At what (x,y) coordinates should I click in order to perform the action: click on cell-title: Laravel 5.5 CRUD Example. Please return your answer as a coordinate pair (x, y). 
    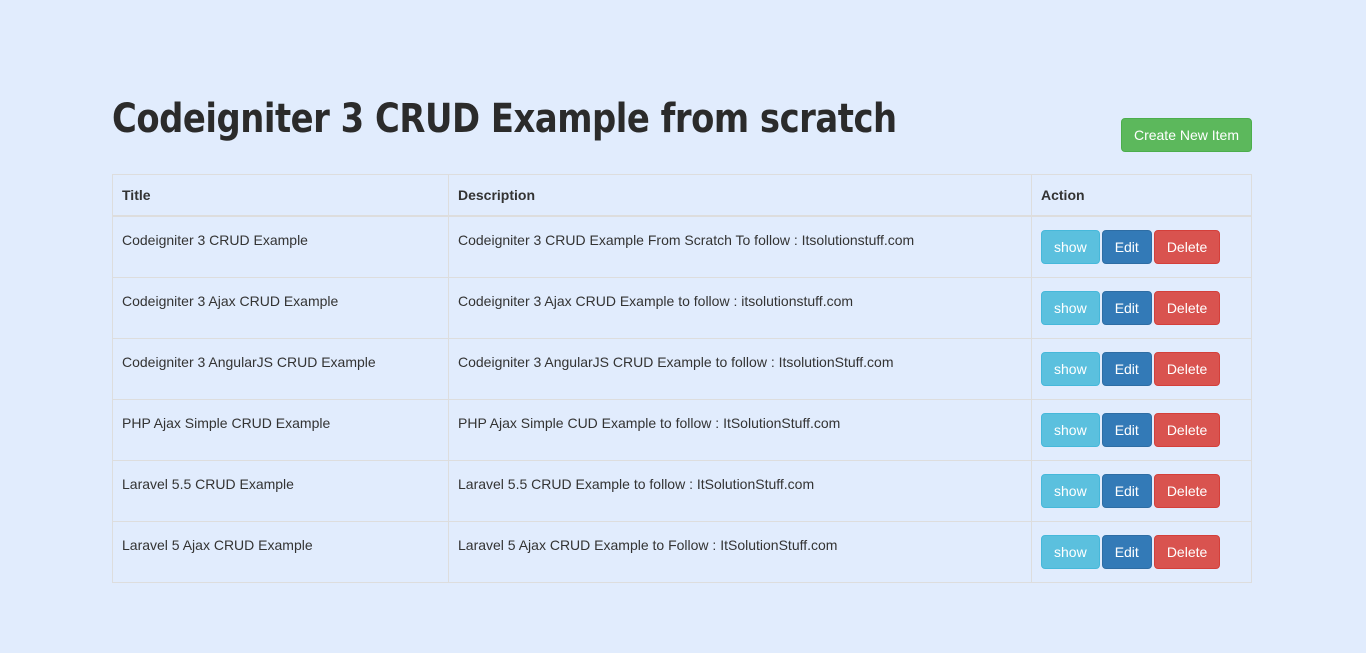
    Looking at the image, I should click on (280, 491).